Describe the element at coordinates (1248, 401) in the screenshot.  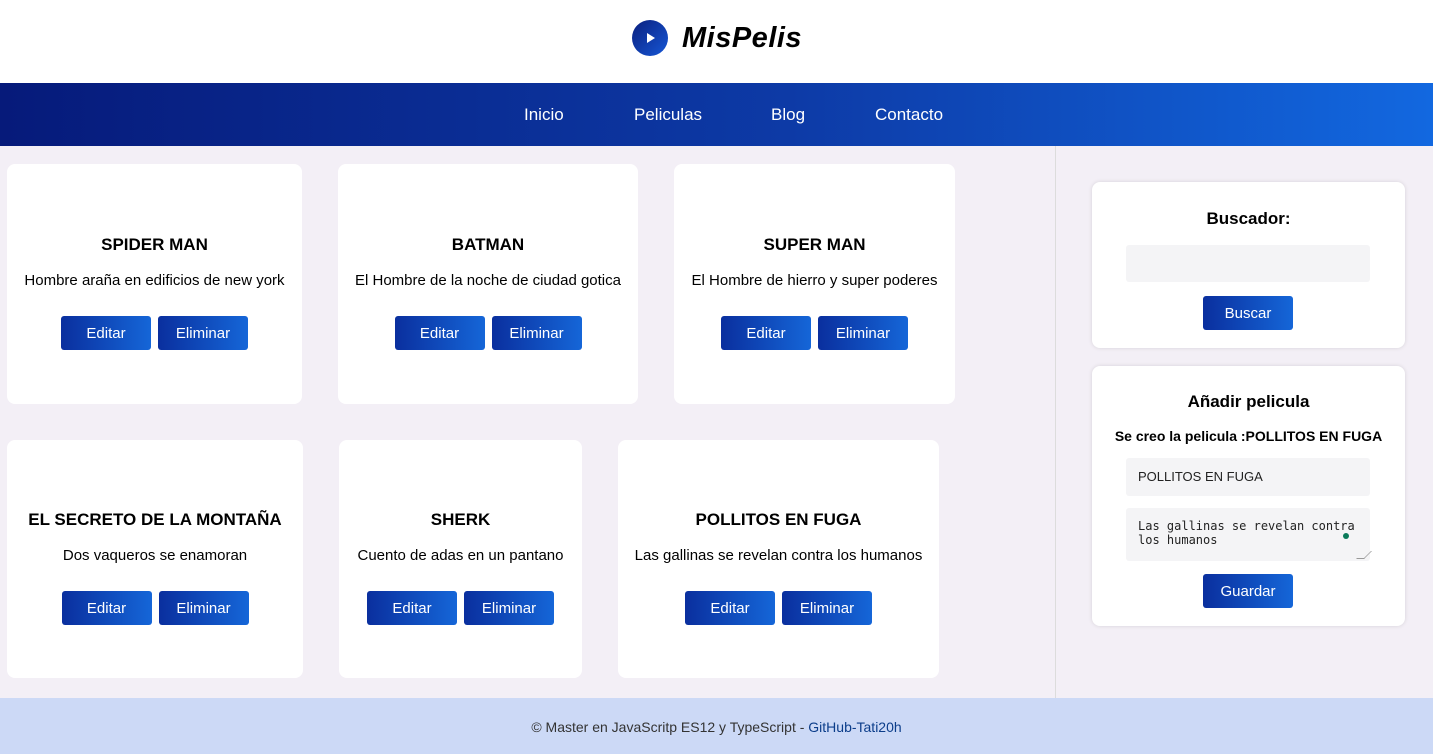
I see `add-movie-title: Añadir pelicula` at that location.